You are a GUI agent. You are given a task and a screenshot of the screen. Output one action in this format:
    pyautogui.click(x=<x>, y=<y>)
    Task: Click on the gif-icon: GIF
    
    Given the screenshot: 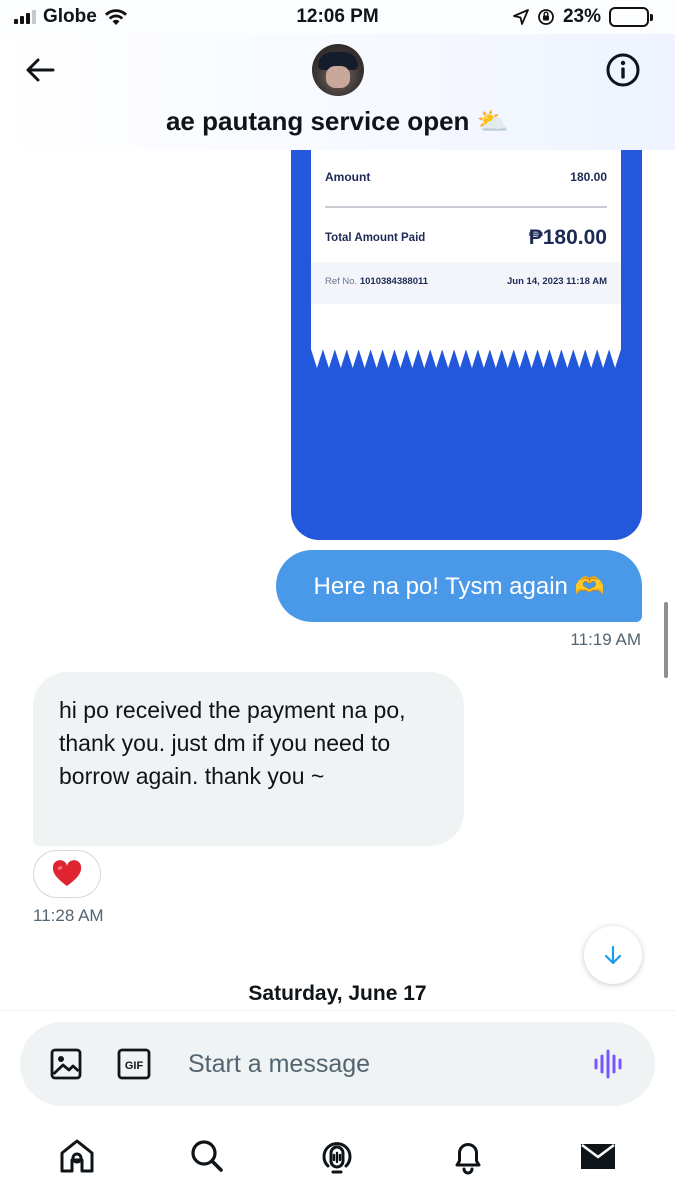 What is the action you would take?
    pyautogui.click(x=134, y=1064)
    